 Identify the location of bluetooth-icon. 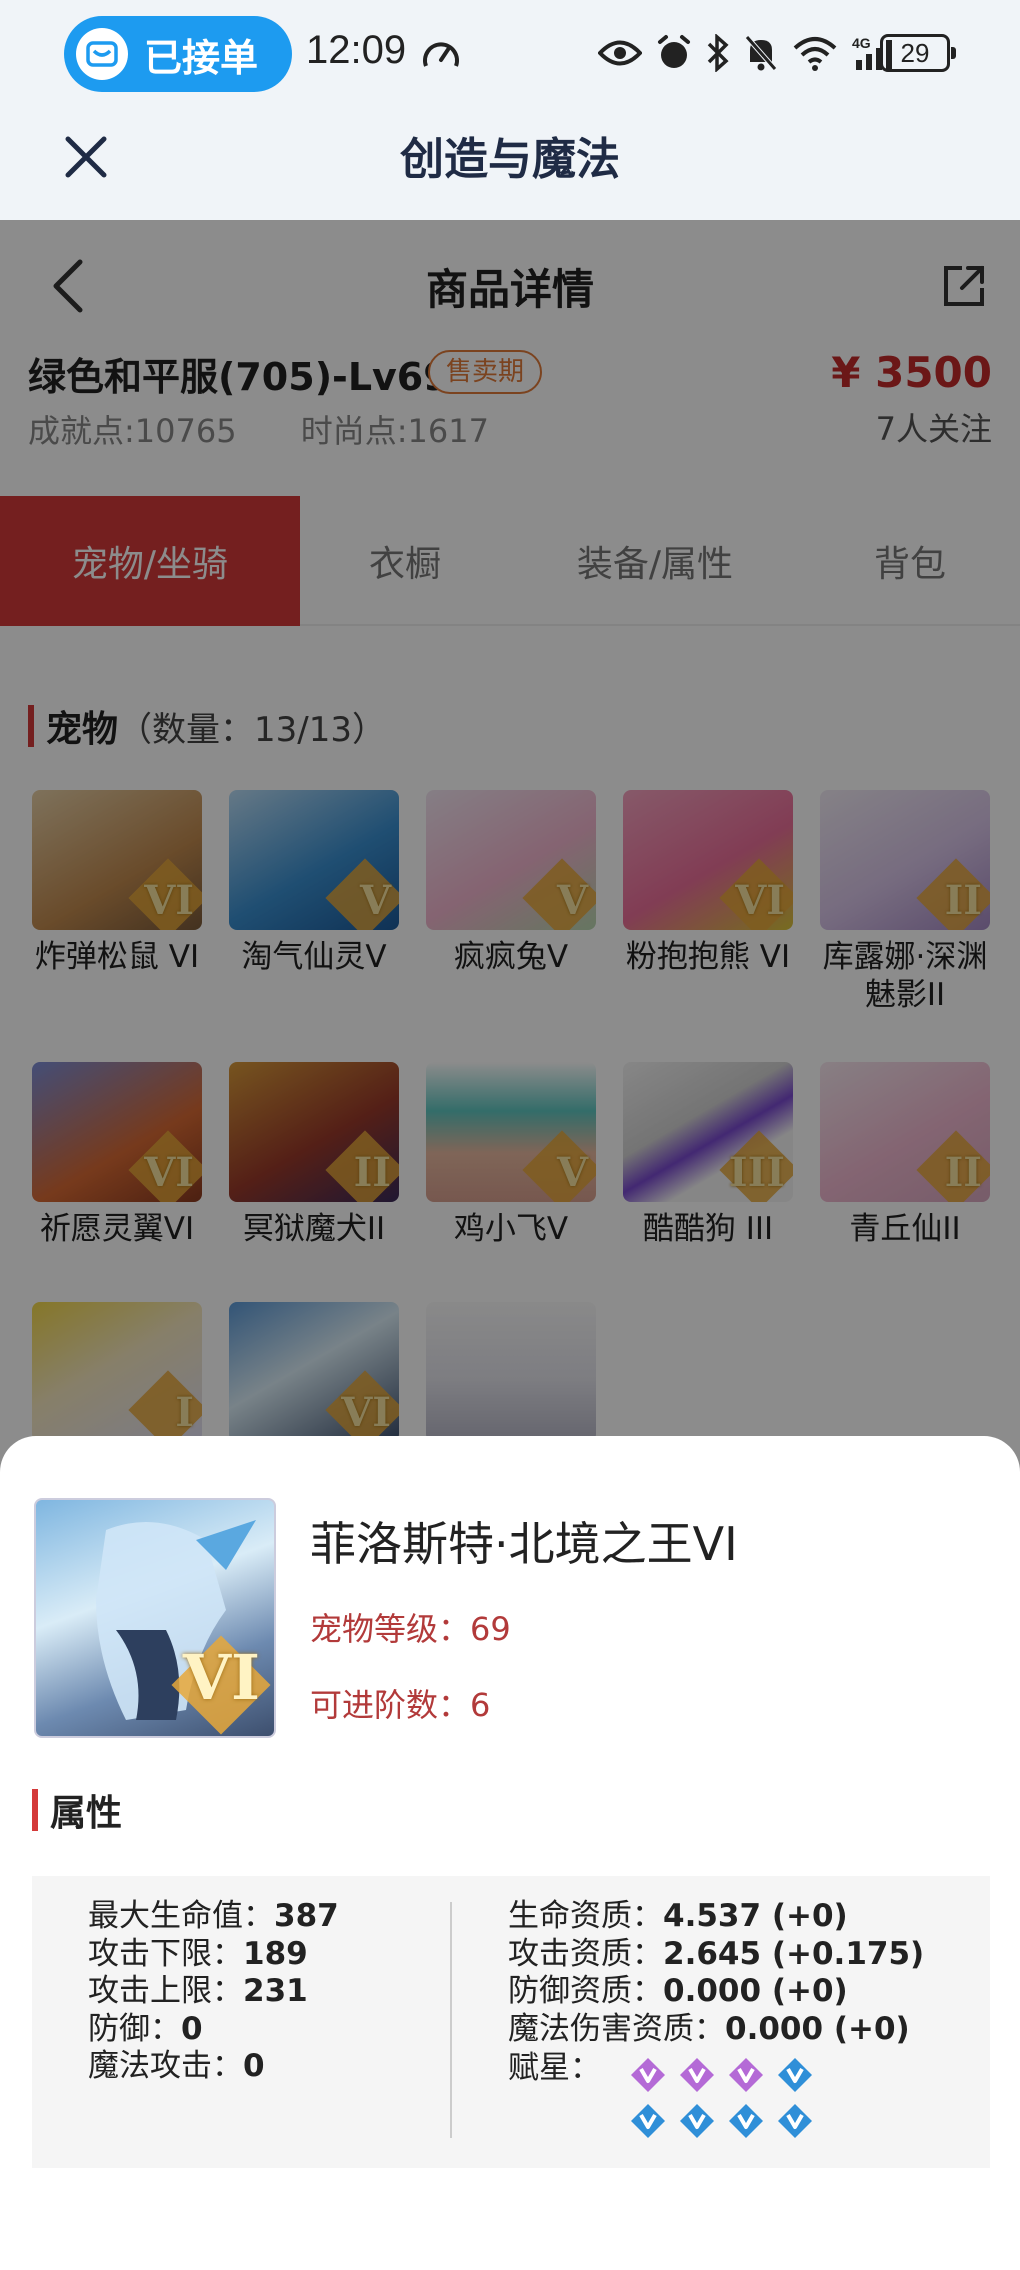
(718, 53).